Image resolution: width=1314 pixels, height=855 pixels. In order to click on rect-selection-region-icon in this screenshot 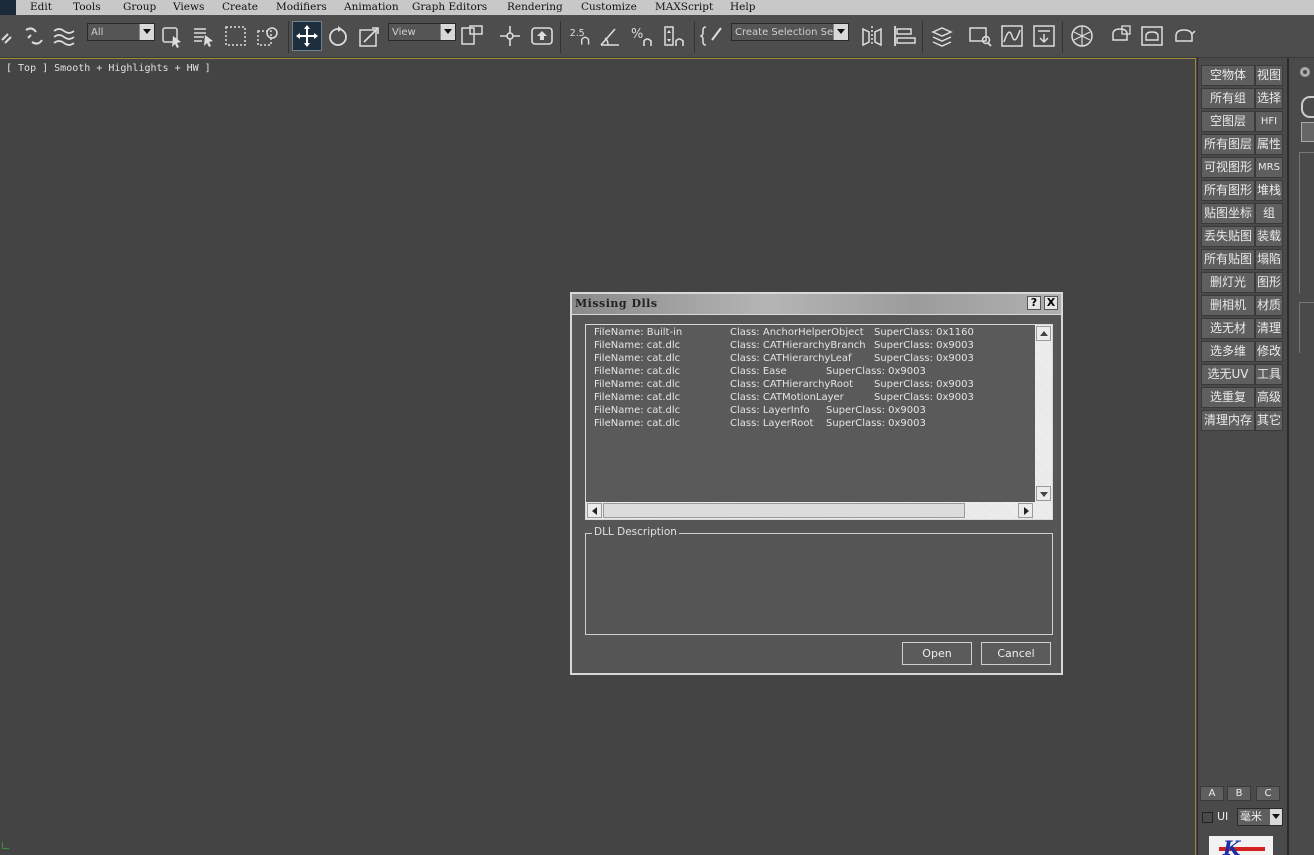, I will do `click(236, 36)`.